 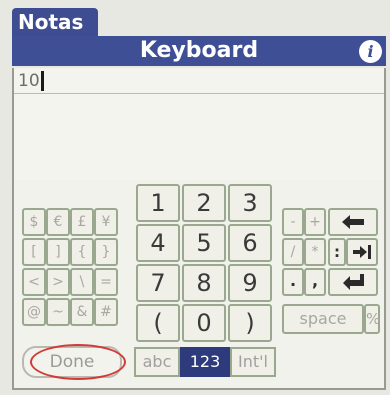 I want to click on number-key: 8, so click(x=204, y=283).